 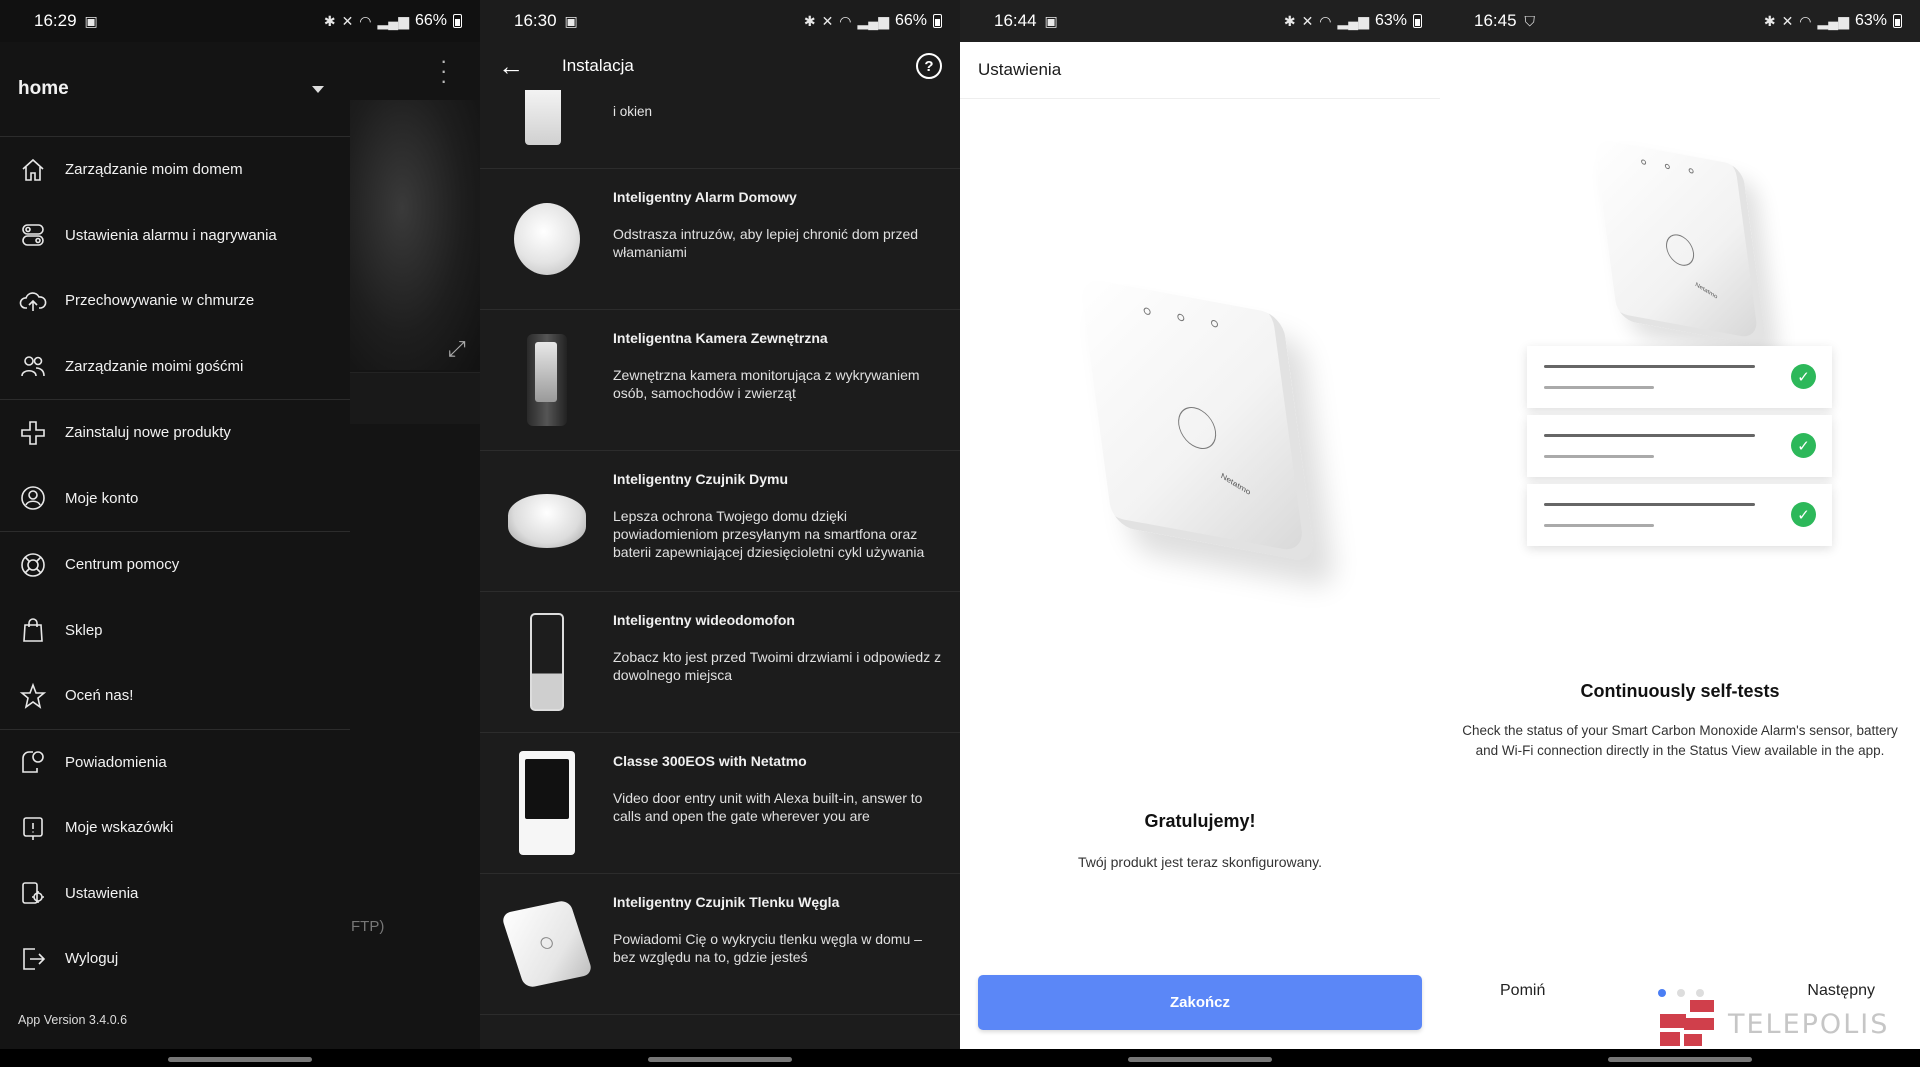 I want to click on alarm-settings-icon, so click(x=33, y=235).